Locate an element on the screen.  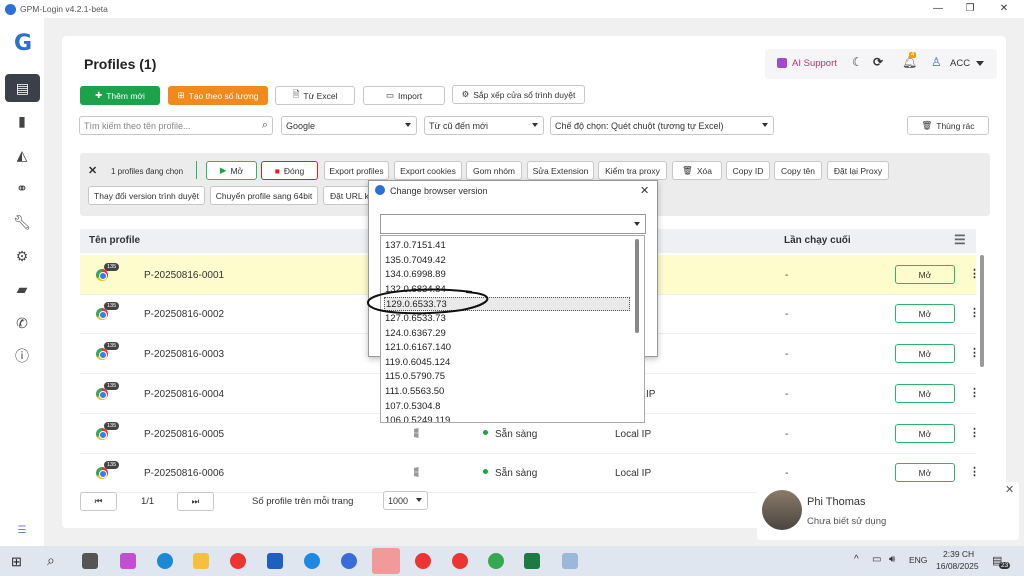
convert-64bit-button: Chuyển profile sang 64bit is located at coordinates (264, 195).